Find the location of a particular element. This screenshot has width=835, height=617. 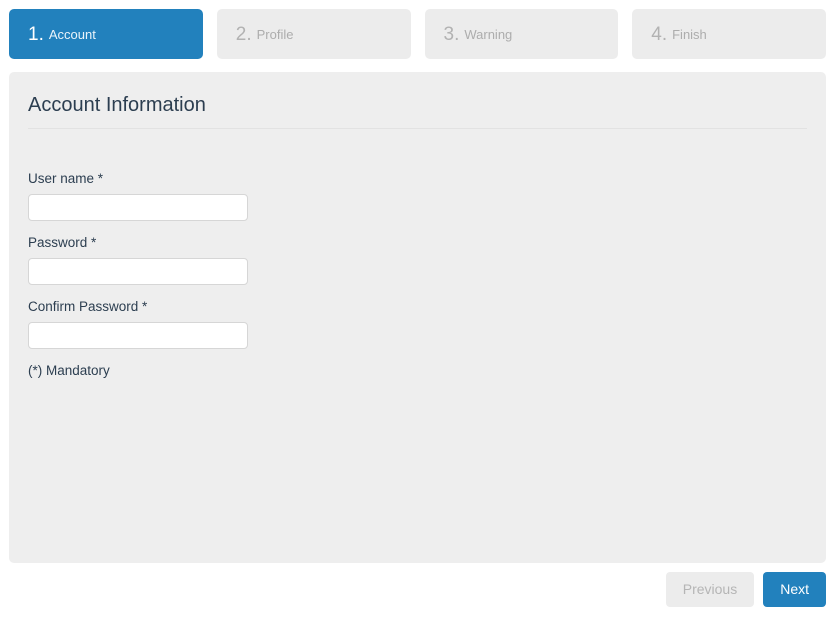

step-number: 4. is located at coordinates (659, 34).